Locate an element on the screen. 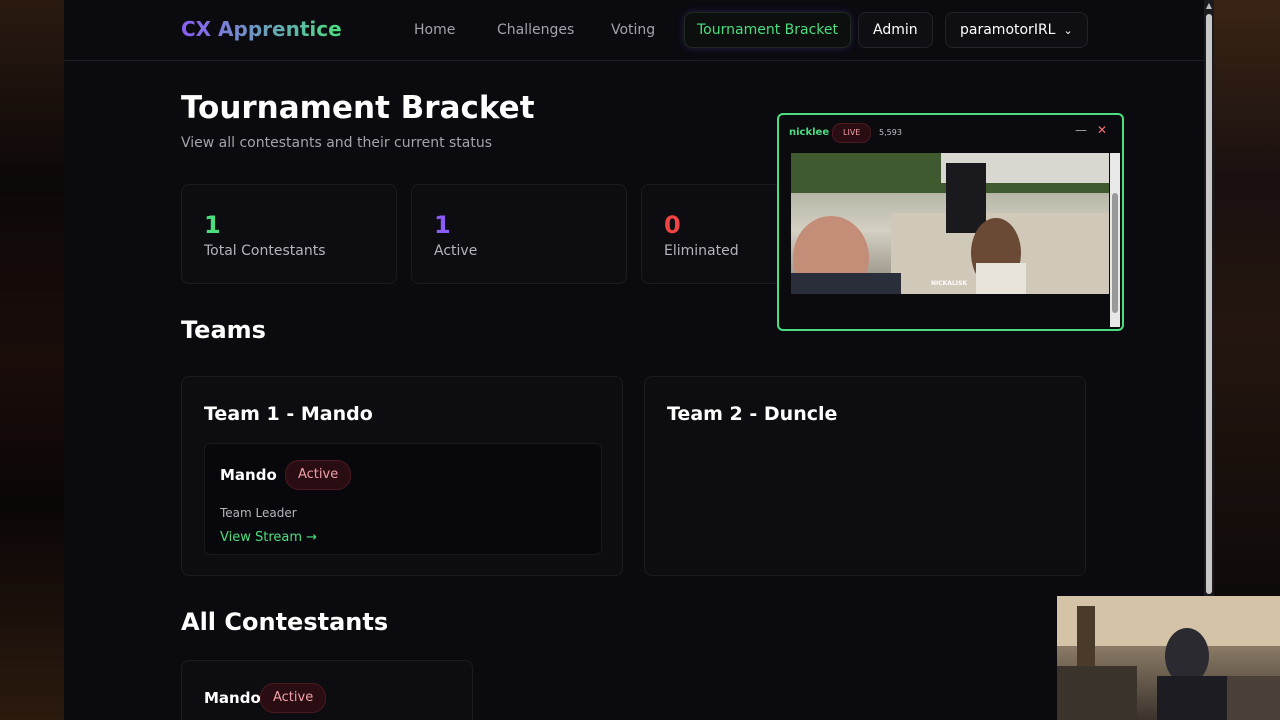 Image resolution: width=1280 pixels, height=720 pixels. webcam-overlay is located at coordinates (1168, 658).